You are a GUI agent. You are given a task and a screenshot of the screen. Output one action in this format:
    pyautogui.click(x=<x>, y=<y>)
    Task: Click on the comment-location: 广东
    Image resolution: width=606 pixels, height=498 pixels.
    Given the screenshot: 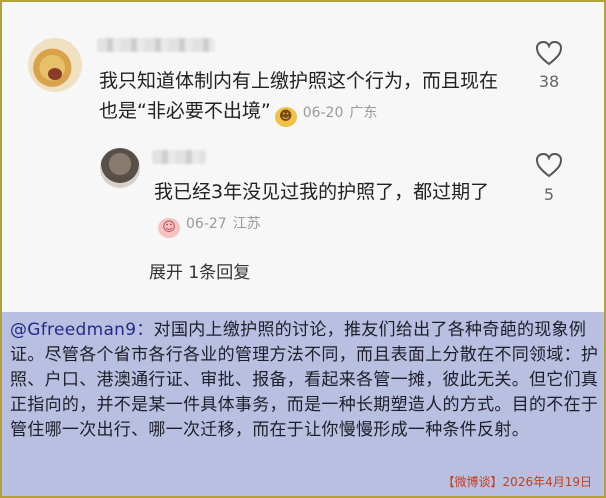 What is the action you would take?
    pyautogui.click(x=363, y=113)
    